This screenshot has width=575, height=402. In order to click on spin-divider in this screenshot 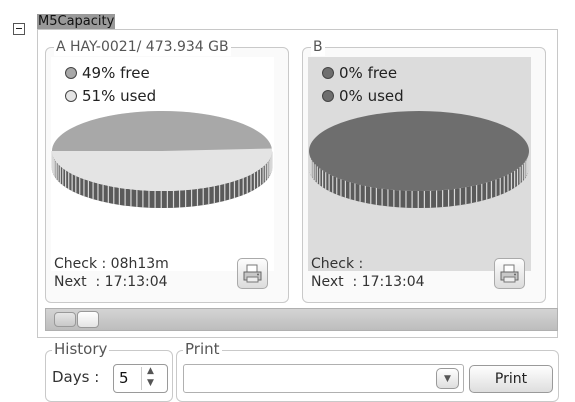, I will do `click(141, 378)`.